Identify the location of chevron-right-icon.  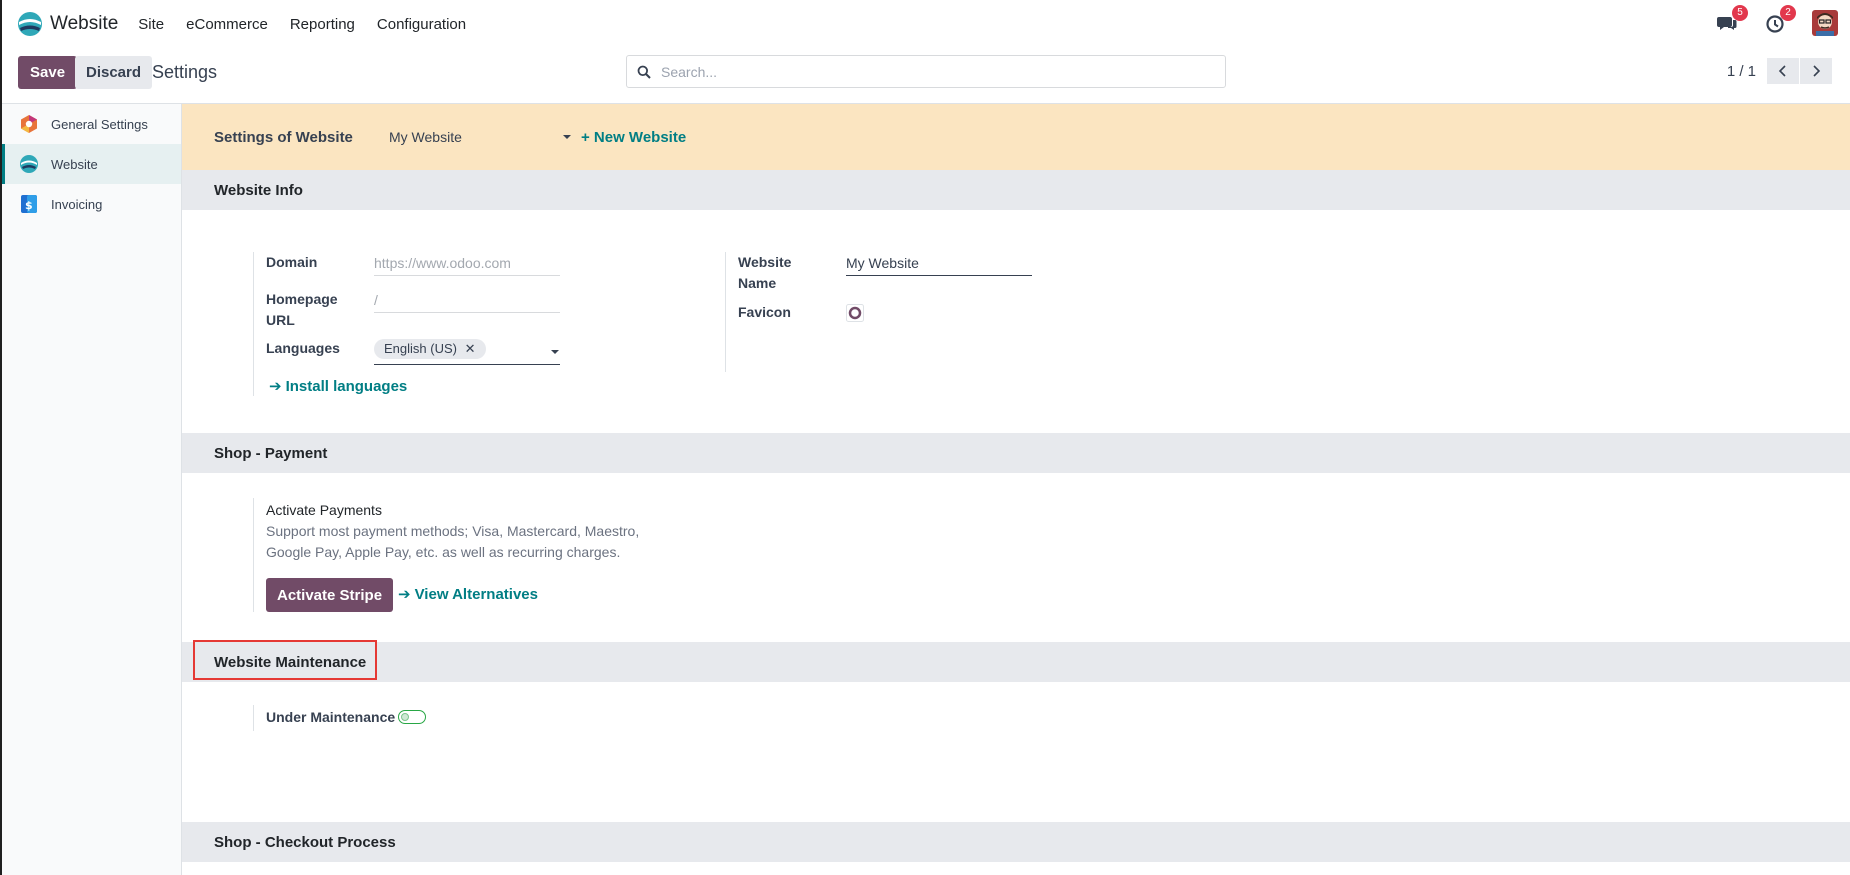
(1817, 71).